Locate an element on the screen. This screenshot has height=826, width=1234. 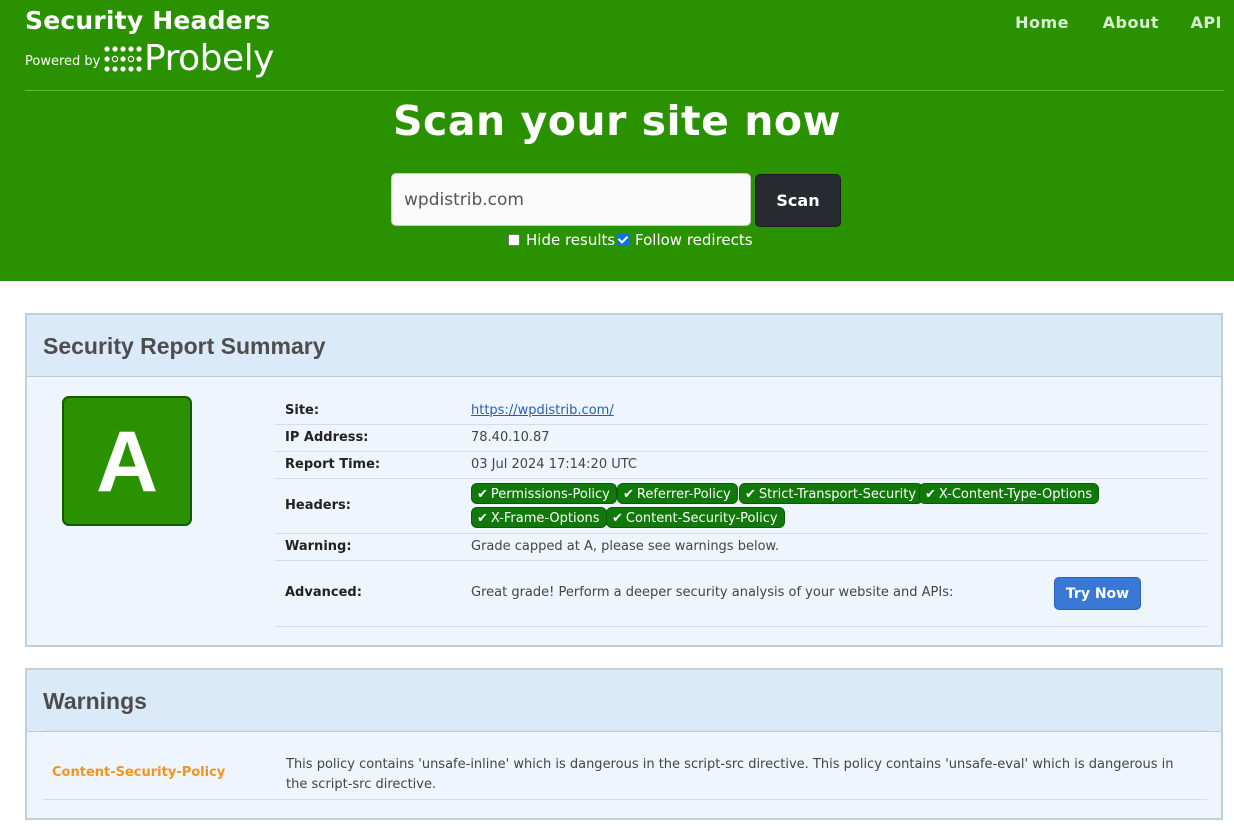
header-badge: ✔ Referrer-Policy is located at coordinates (677, 493).